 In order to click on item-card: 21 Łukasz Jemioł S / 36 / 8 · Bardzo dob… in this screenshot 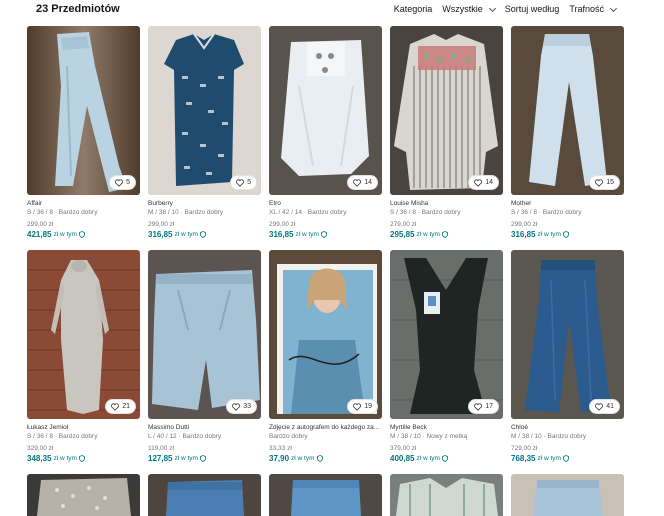, I will do `click(83, 362)`.